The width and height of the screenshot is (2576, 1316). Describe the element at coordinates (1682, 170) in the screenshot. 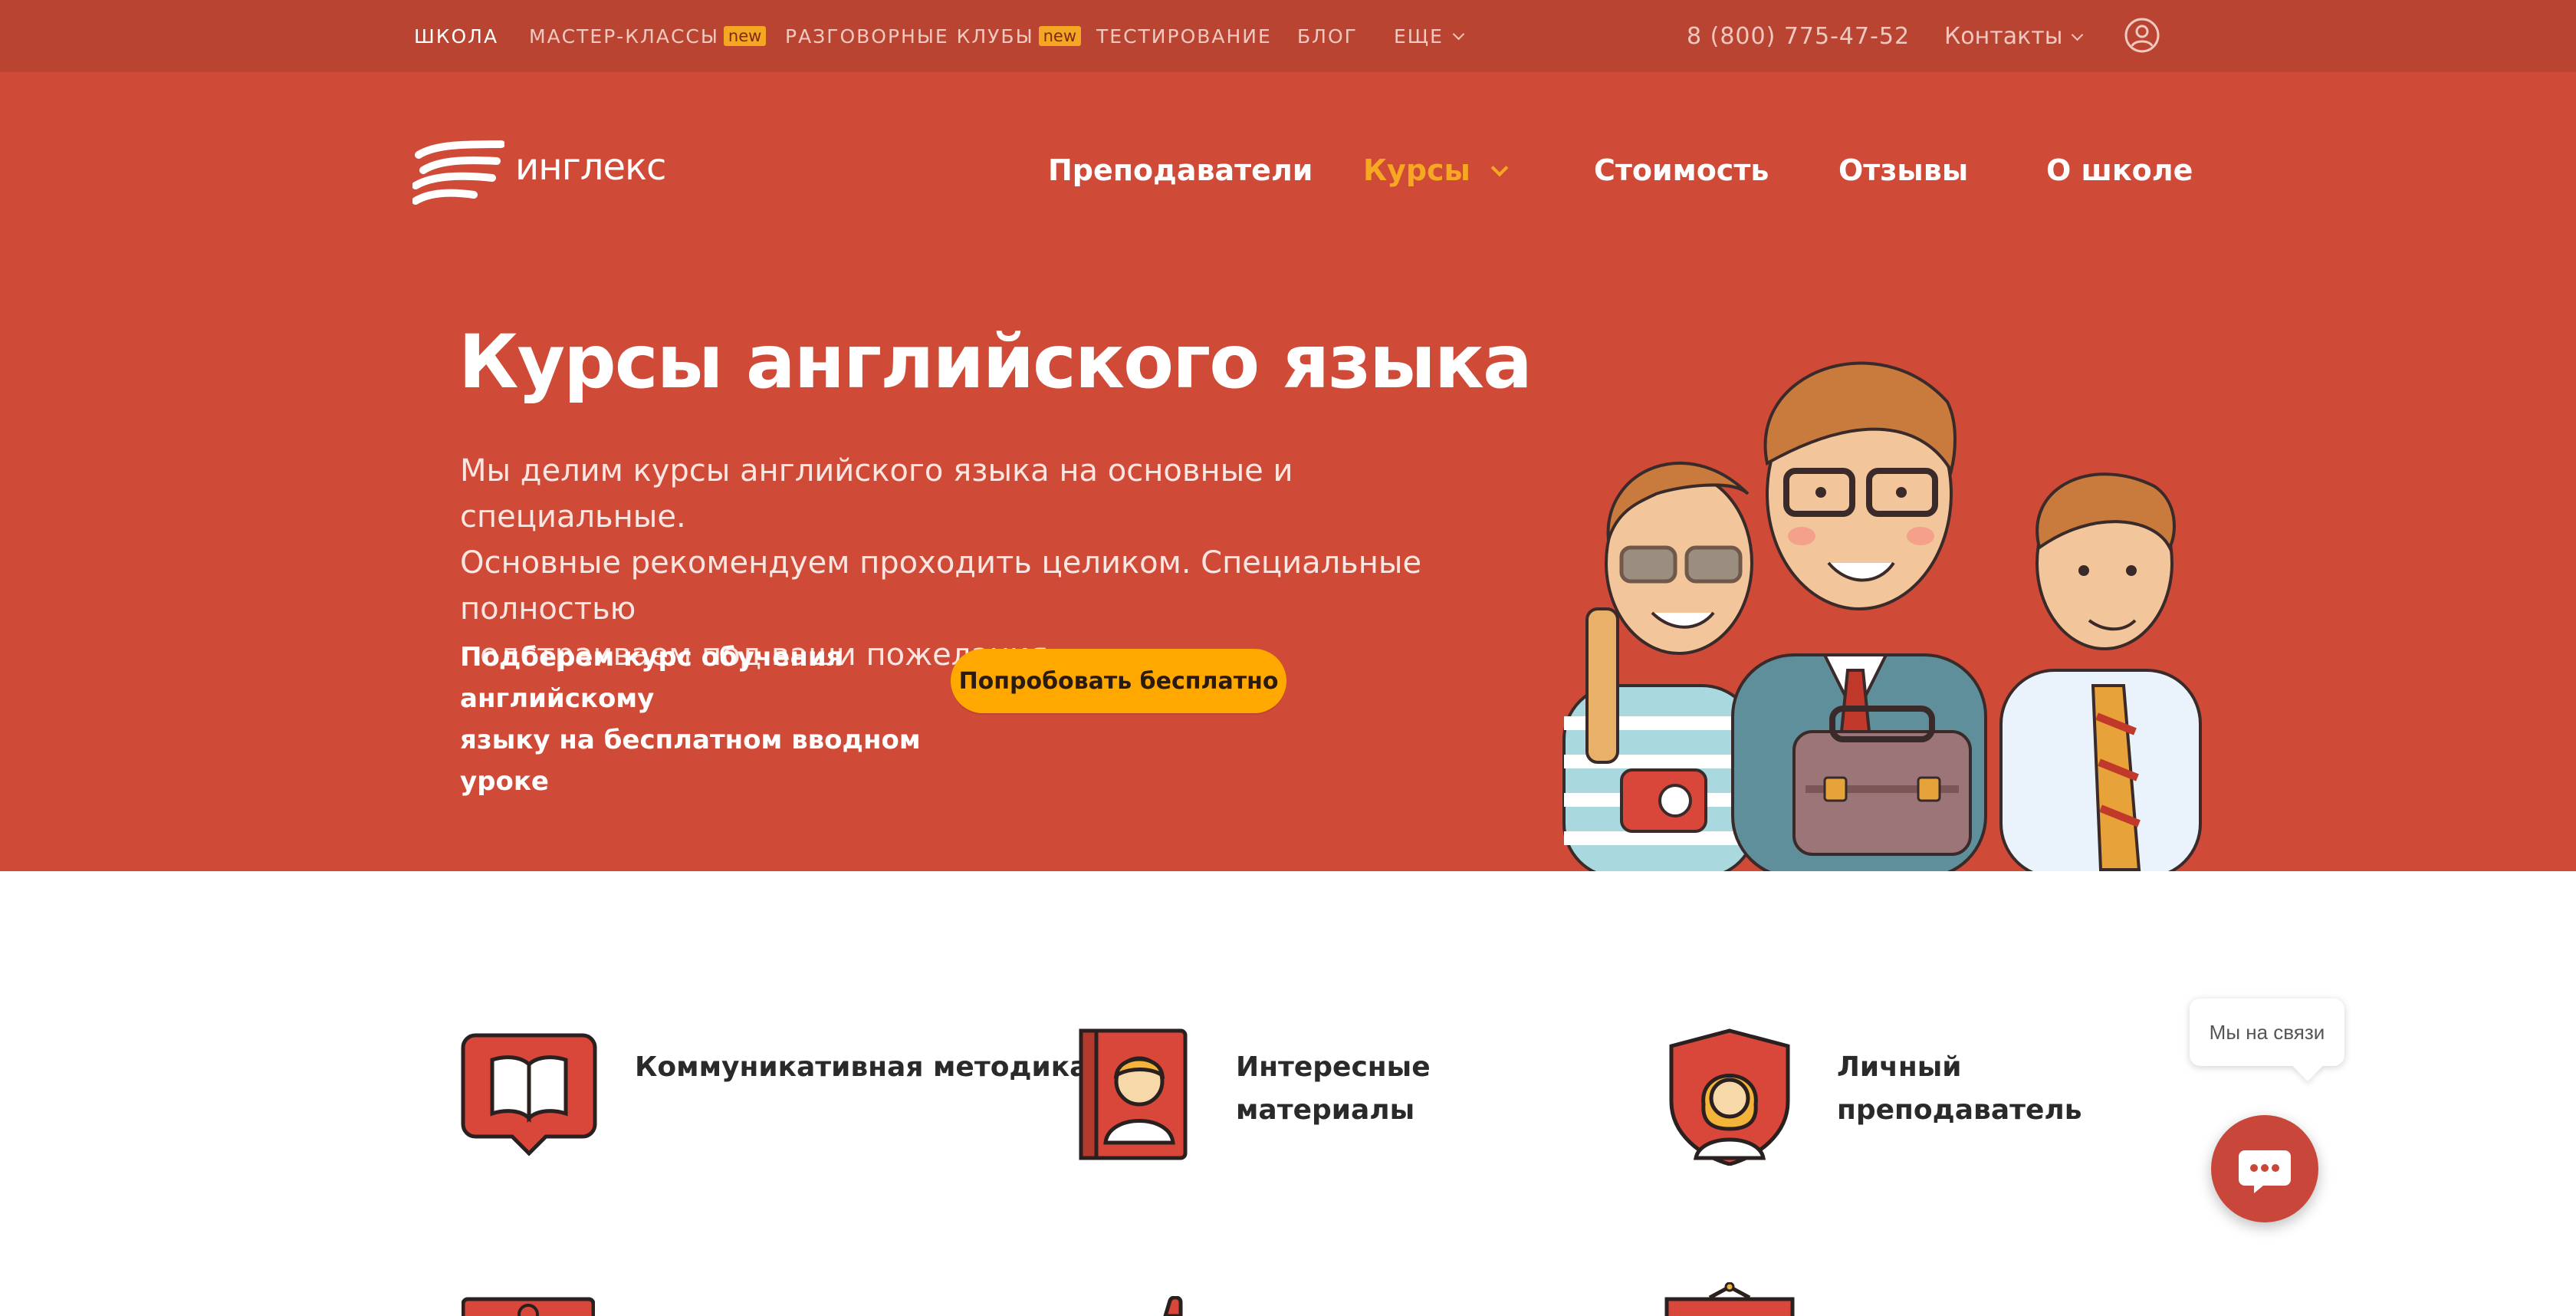

I see `nav-price: Стоимость` at that location.